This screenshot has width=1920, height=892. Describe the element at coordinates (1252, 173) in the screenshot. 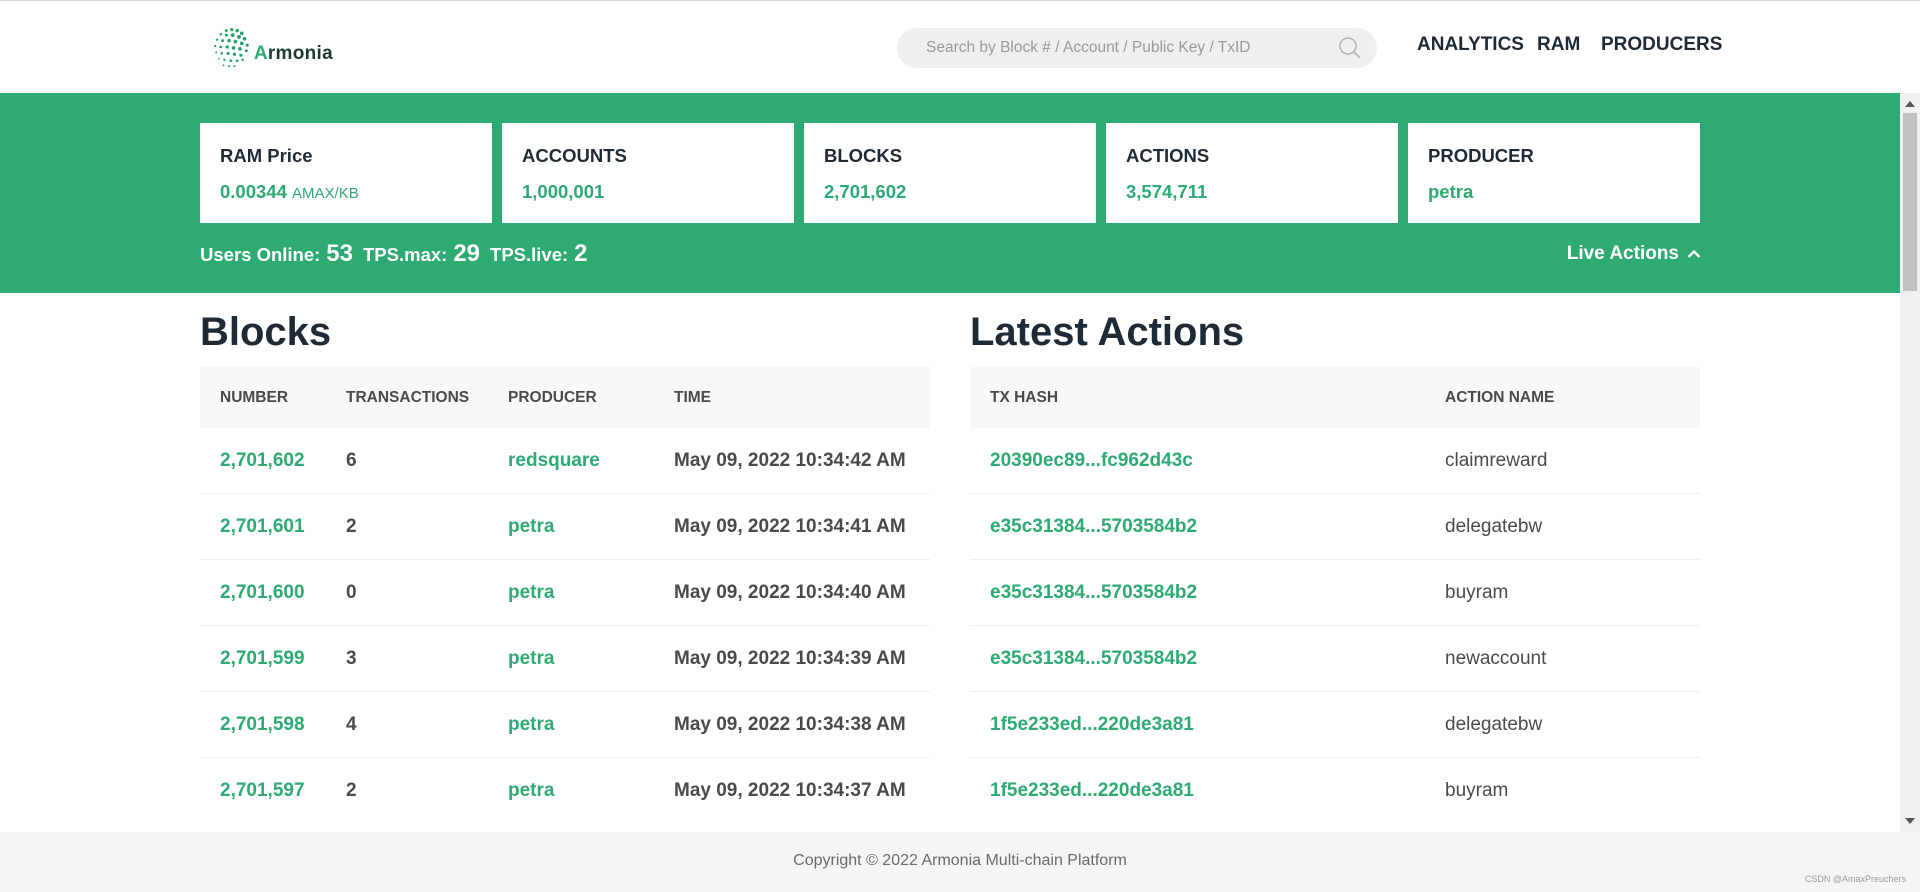

I see `stat-card-actions: ACTIONS 3,574,711` at that location.